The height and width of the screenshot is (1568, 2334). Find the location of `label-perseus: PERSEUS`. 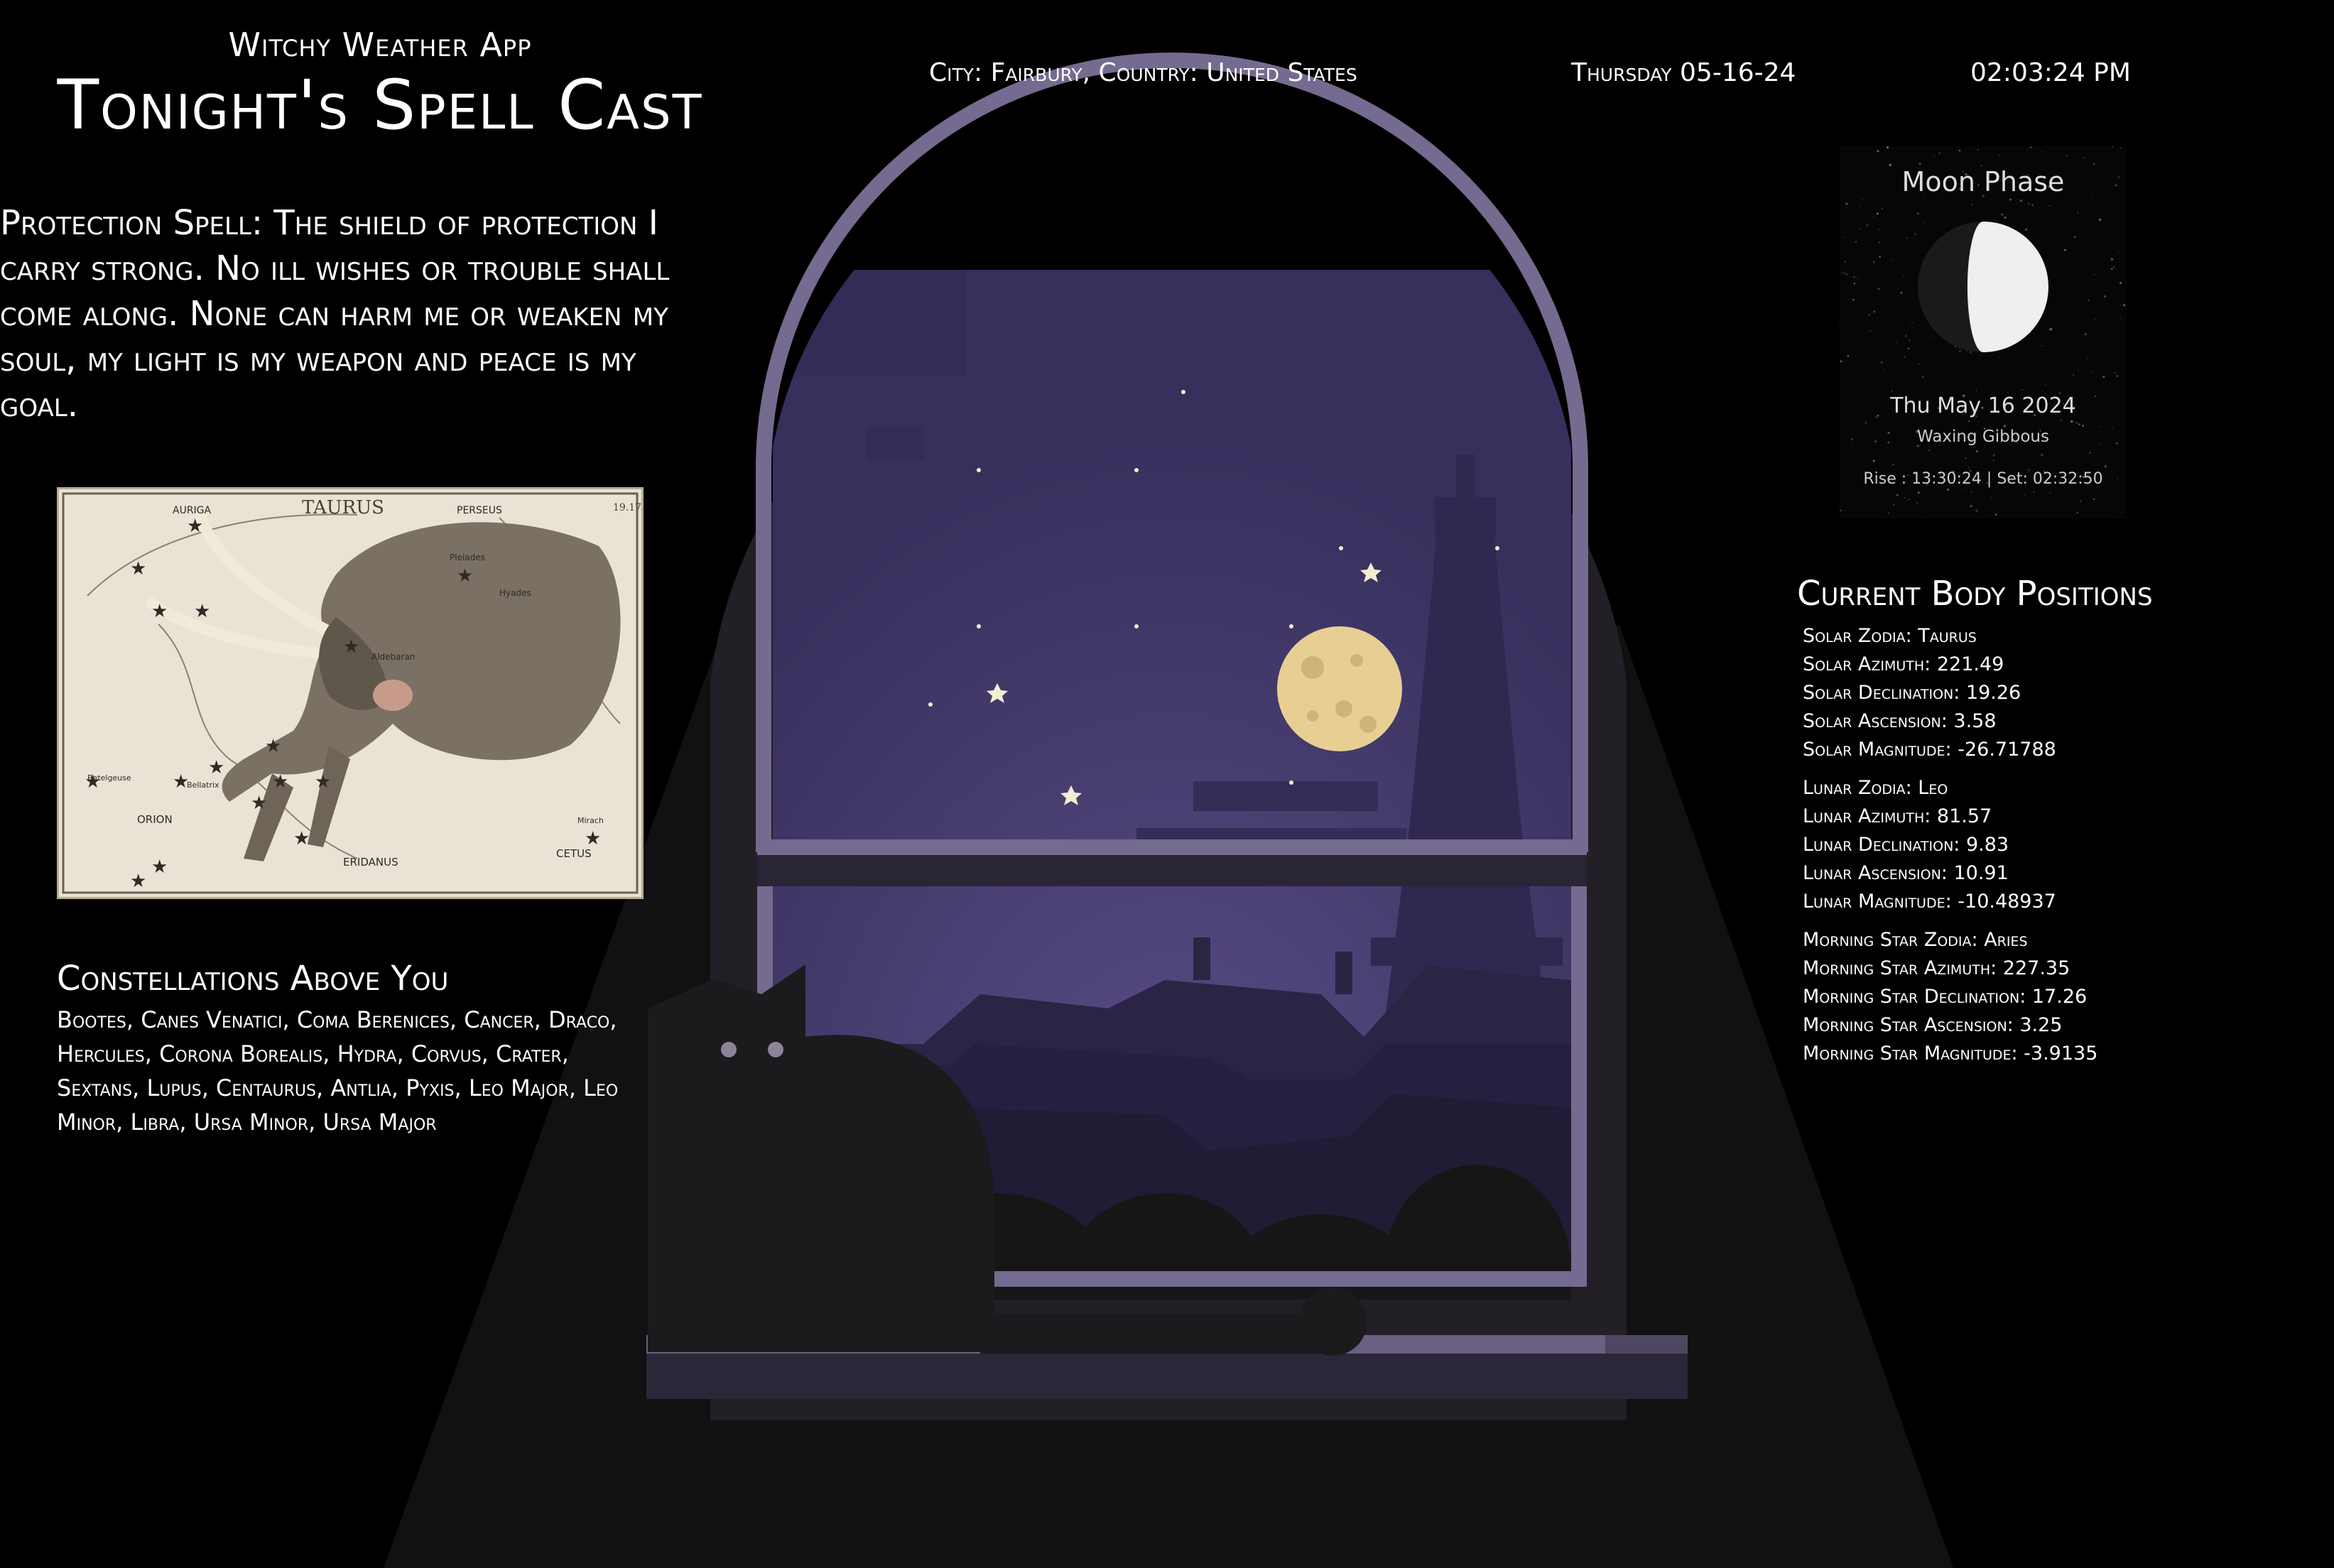

label-perseus: PERSEUS is located at coordinates (480, 511).